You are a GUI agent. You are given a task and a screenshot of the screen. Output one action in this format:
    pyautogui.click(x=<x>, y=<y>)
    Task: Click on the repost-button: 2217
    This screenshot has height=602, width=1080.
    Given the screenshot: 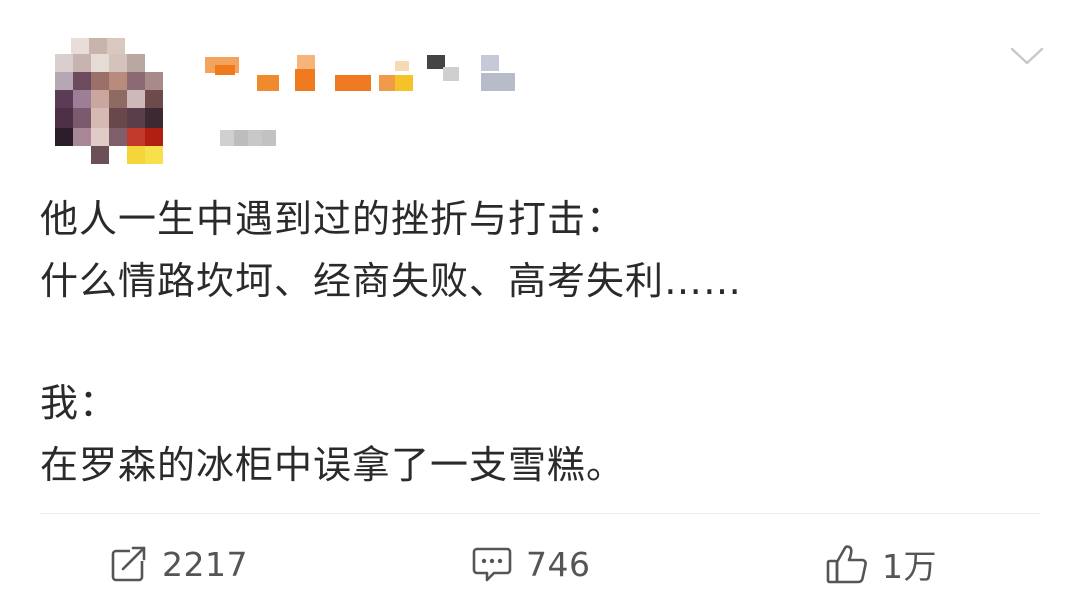 What is the action you would take?
    pyautogui.click(x=179, y=564)
    